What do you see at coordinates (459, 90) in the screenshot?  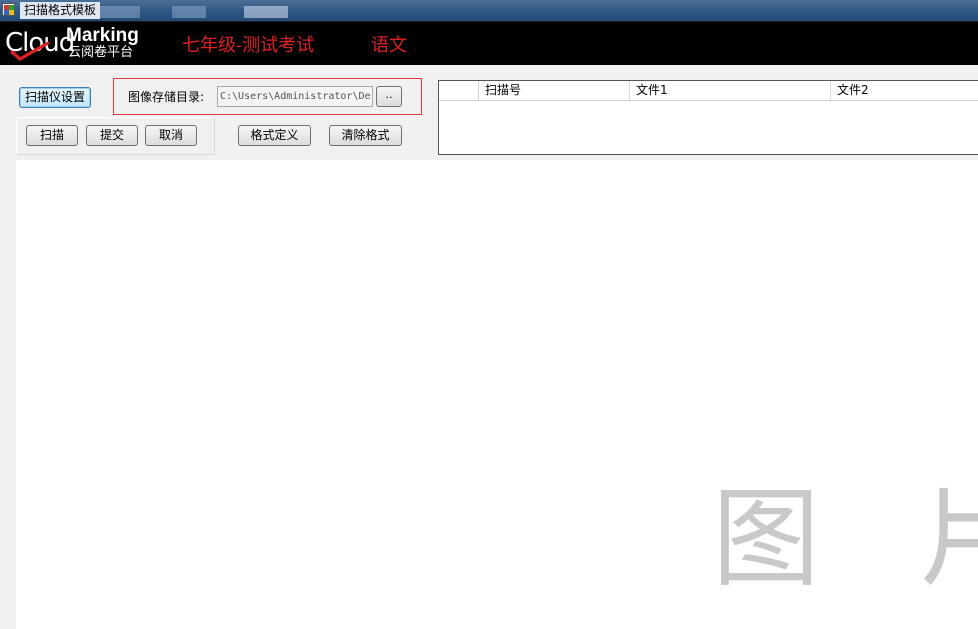 I see `grid-row-header-corner` at bounding box center [459, 90].